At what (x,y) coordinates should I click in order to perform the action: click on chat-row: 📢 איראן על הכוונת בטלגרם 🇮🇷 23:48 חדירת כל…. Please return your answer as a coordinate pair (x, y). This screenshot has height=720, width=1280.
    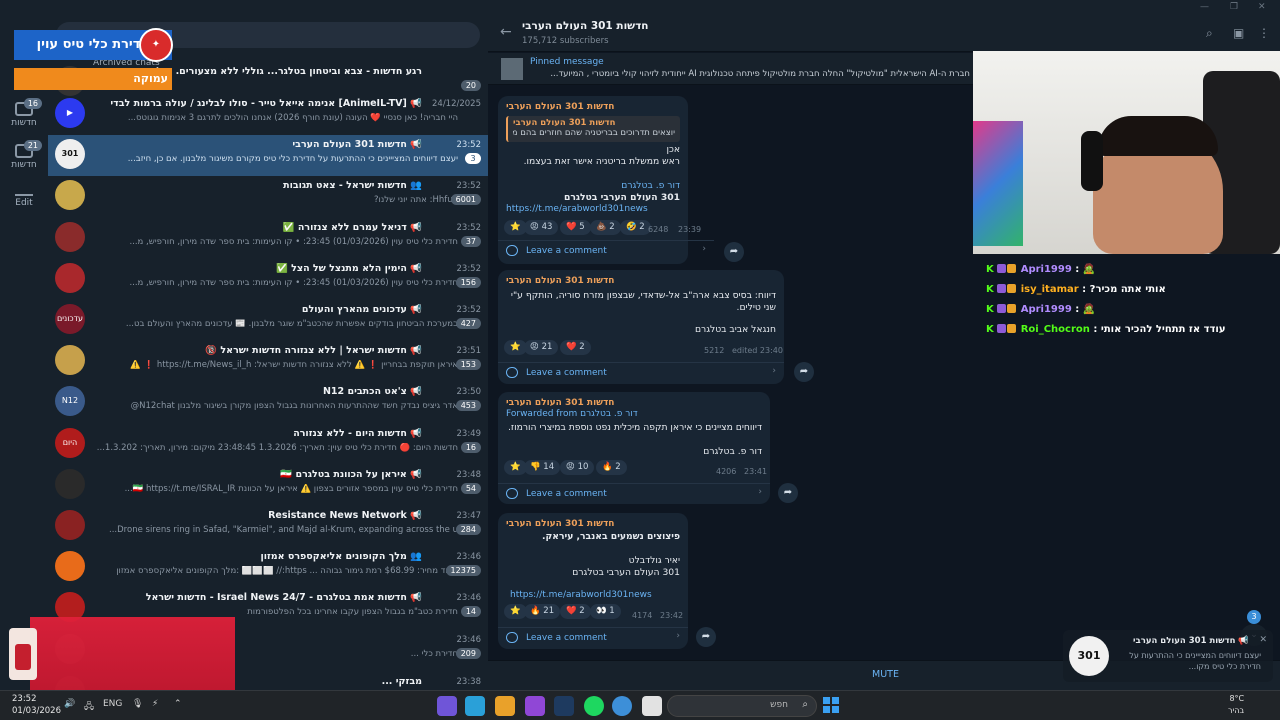
    Looking at the image, I should click on (268, 485).